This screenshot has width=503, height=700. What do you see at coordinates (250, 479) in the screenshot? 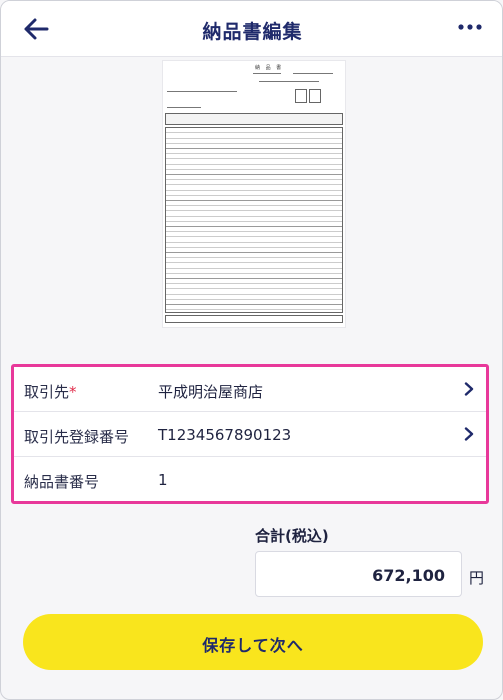
I see `delivery-note-number-row: 納品書番号 1` at bounding box center [250, 479].